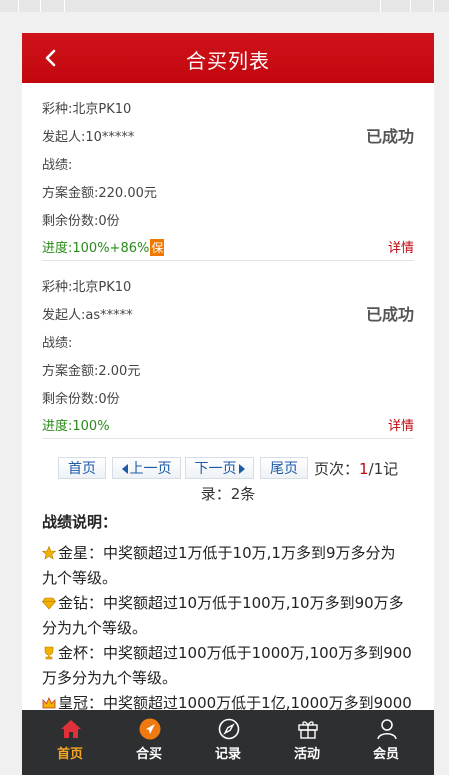 The width and height of the screenshot is (449, 775). What do you see at coordinates (157, 247) in the screenshot?
I see `guarantee-badge: 保` at bounding box center [157, 247].